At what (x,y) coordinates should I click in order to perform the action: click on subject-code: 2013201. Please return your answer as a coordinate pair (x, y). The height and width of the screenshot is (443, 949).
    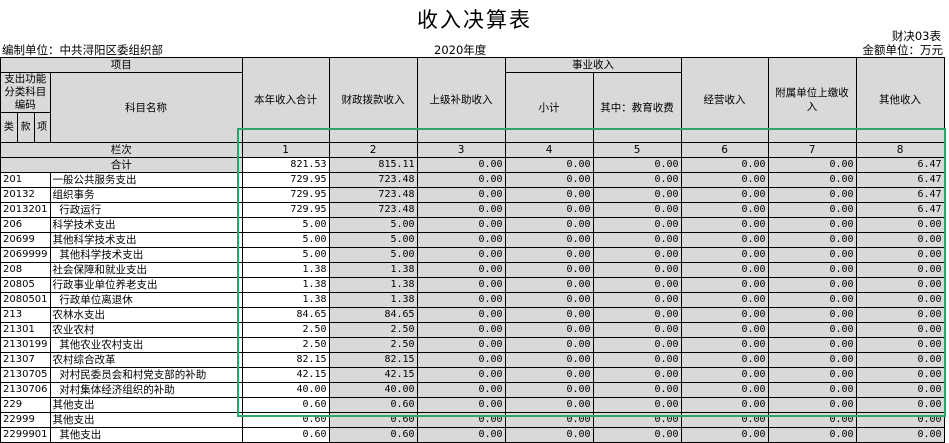
    Looking at the image, I should click on (25, 210).